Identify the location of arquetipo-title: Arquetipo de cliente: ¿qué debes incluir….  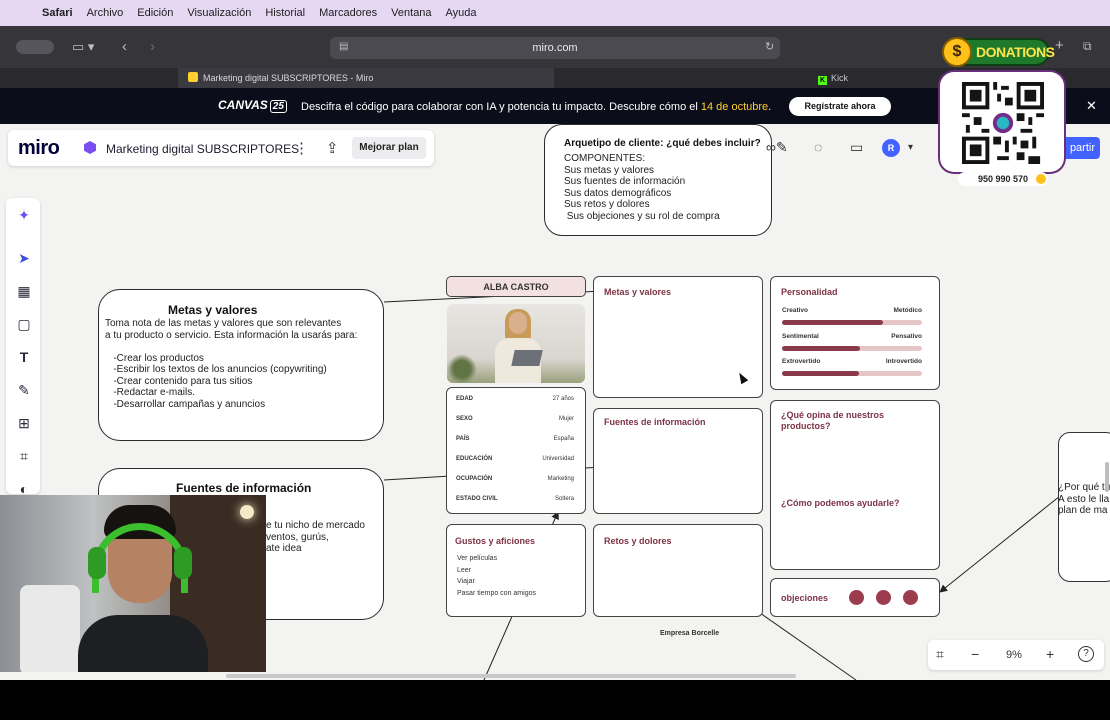
(662, 143).